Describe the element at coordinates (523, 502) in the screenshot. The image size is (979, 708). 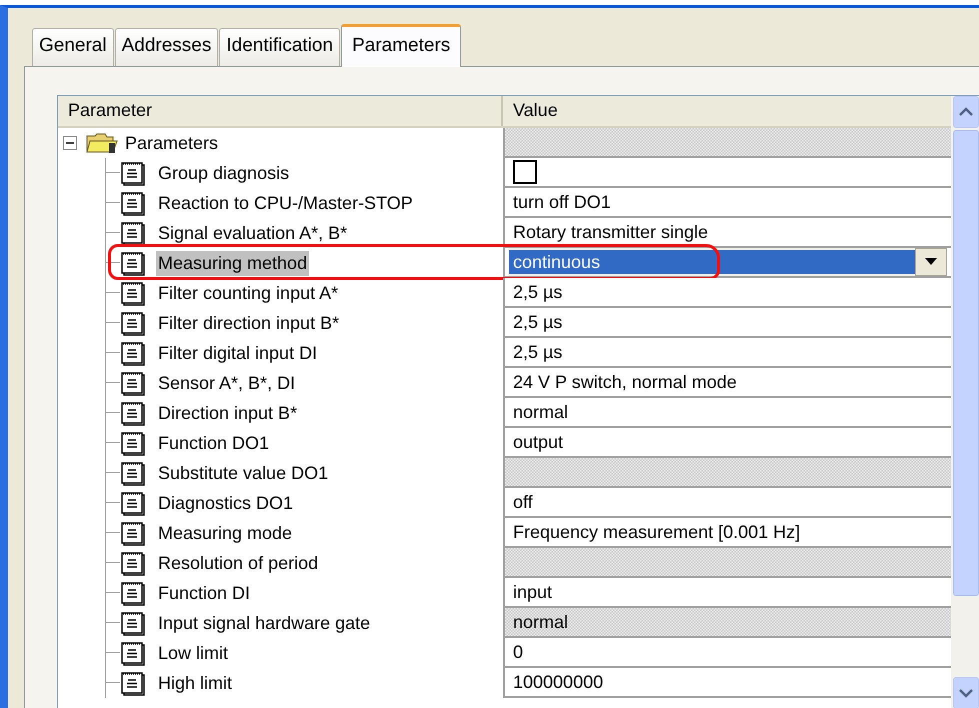
I see `value-text: off` at that location.